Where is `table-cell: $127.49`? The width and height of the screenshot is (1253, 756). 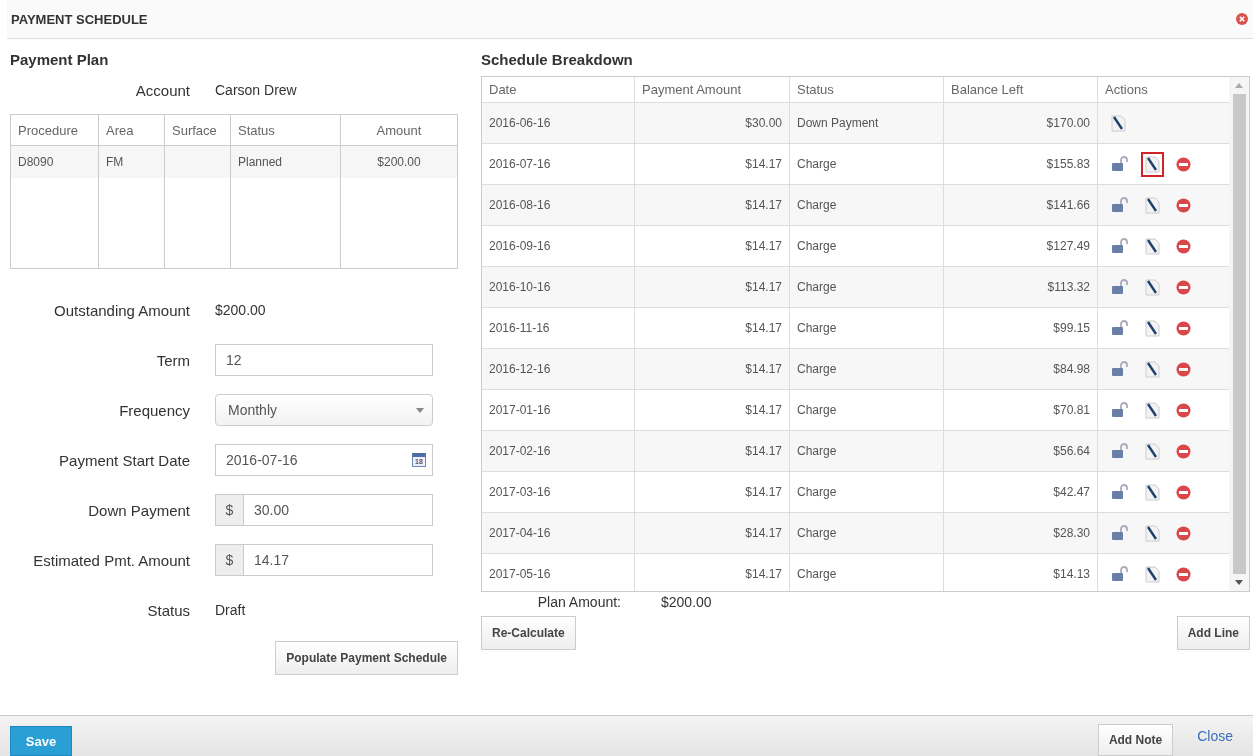 table-cell: $127.49 is located at coordinates (1021, 246).